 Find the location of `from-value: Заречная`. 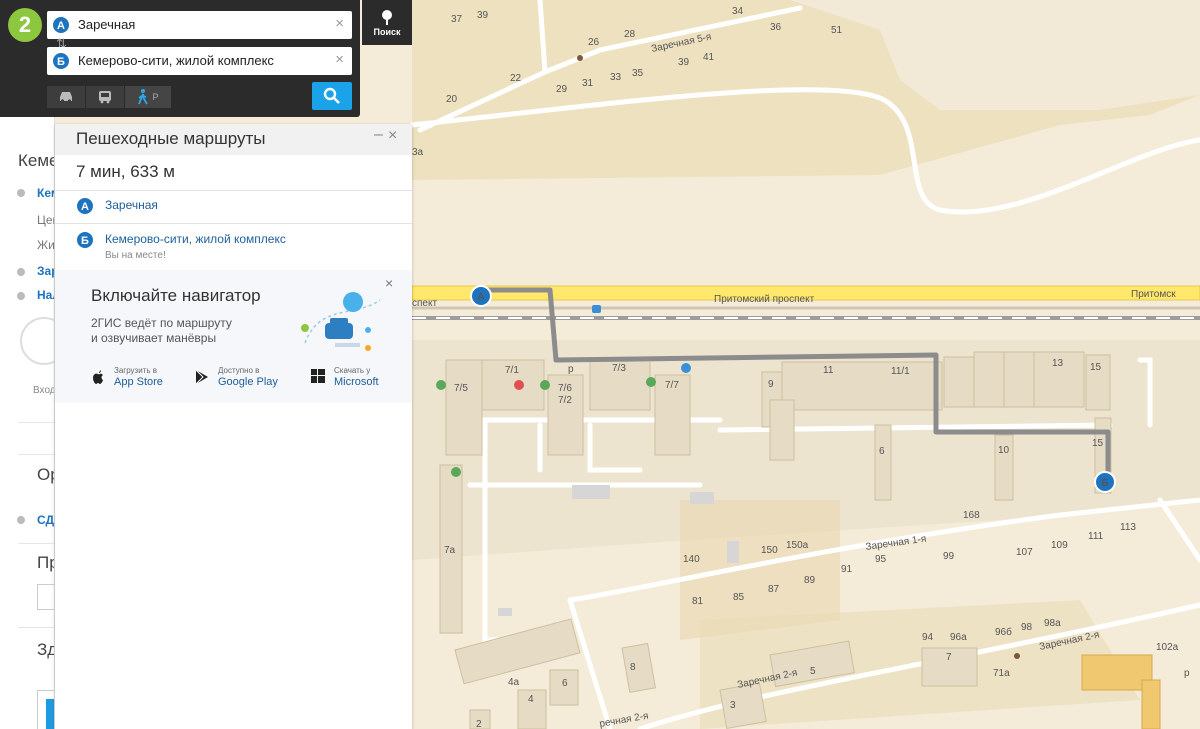

from-value: Заречная is located at coordinates (106, 24).